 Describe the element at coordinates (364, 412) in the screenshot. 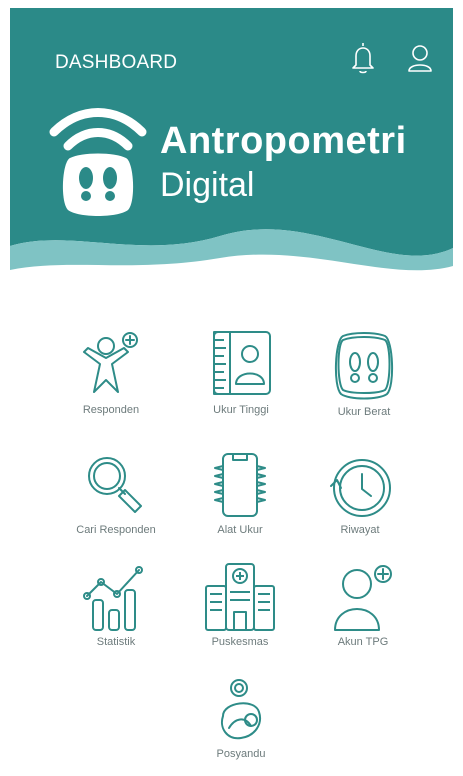

I see `menu-label: Ukur Berat` at that location.